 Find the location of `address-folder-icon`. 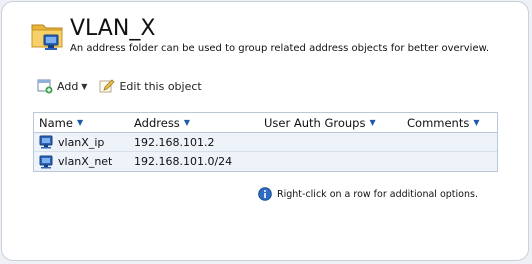

address-folder-icon is located at coordinates (47, 37).